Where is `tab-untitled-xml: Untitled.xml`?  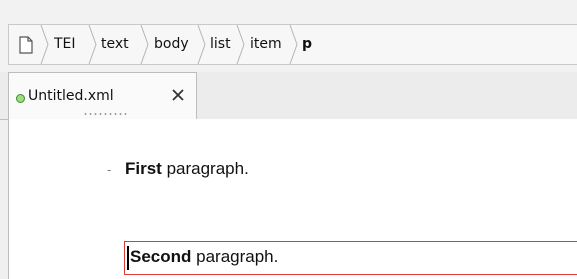 tab-untitled-xml: Untitled.xml is located at coordinates (102, 96).